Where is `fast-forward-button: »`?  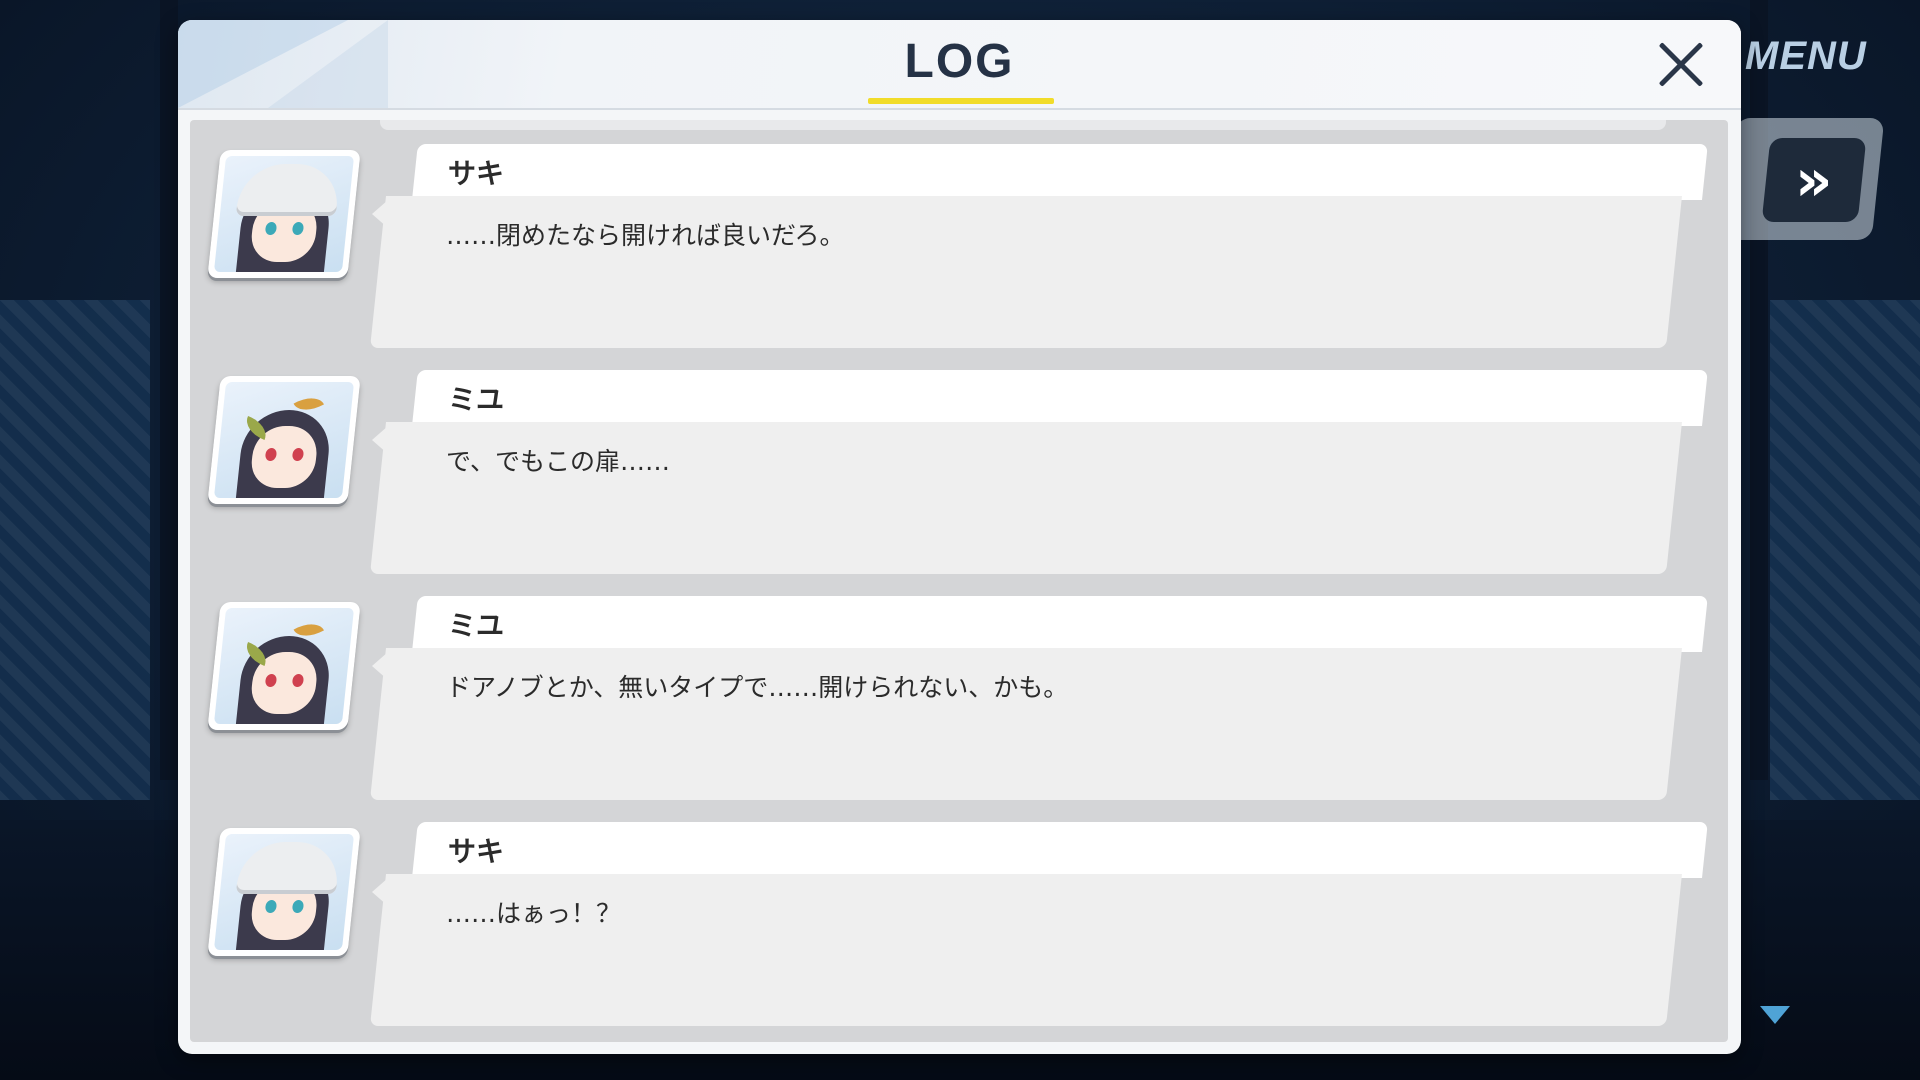 fast-forward-button: » is located at coordinates (1814, 180).